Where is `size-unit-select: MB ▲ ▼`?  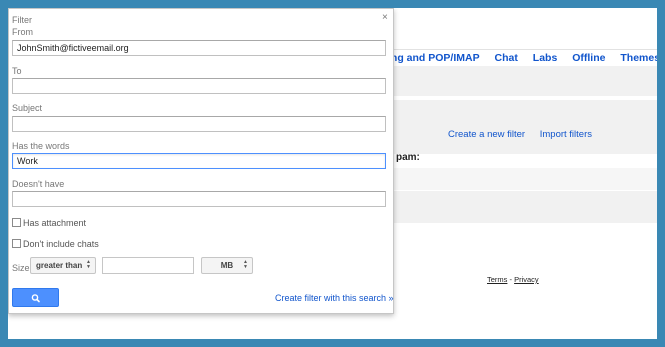
size-unit-select: MB ▲ ▼ is located at coordinates (227, 265).